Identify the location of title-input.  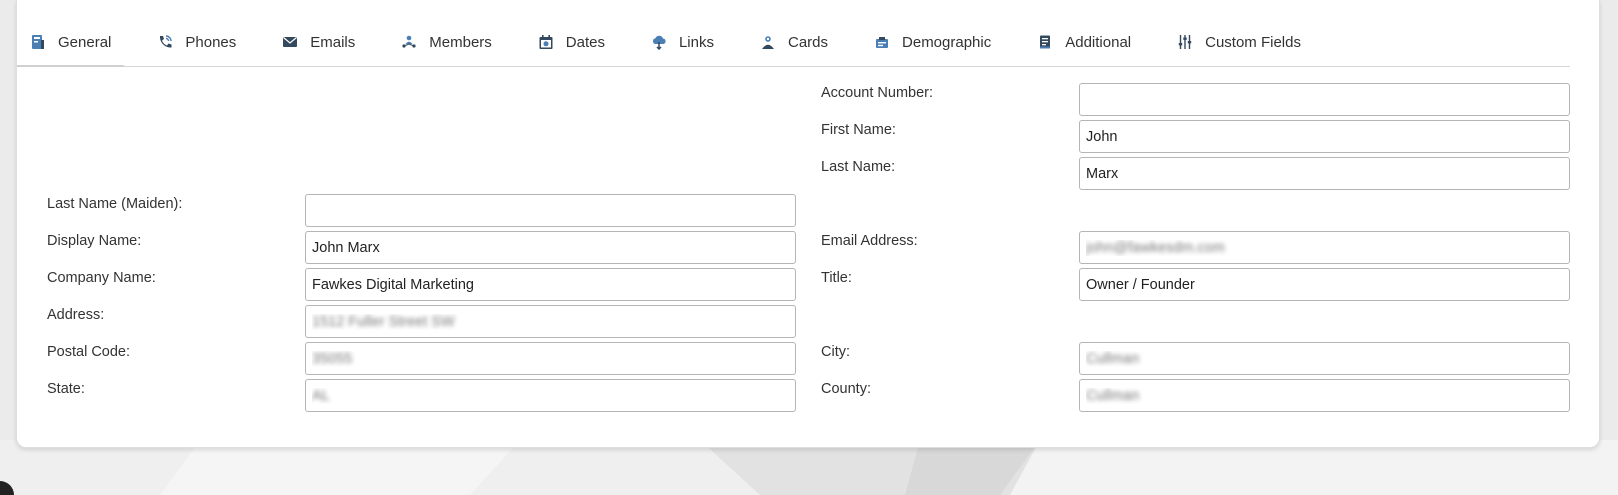
(1324, 284).